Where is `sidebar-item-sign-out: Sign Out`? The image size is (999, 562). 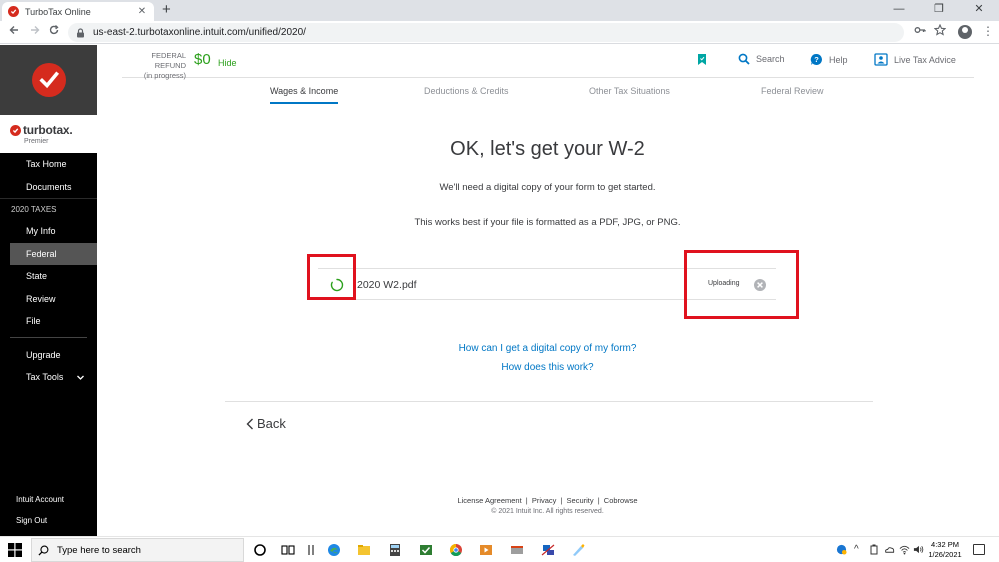
sidebar-item-sign-out: Sign Out is located at coordinates (48, 520).